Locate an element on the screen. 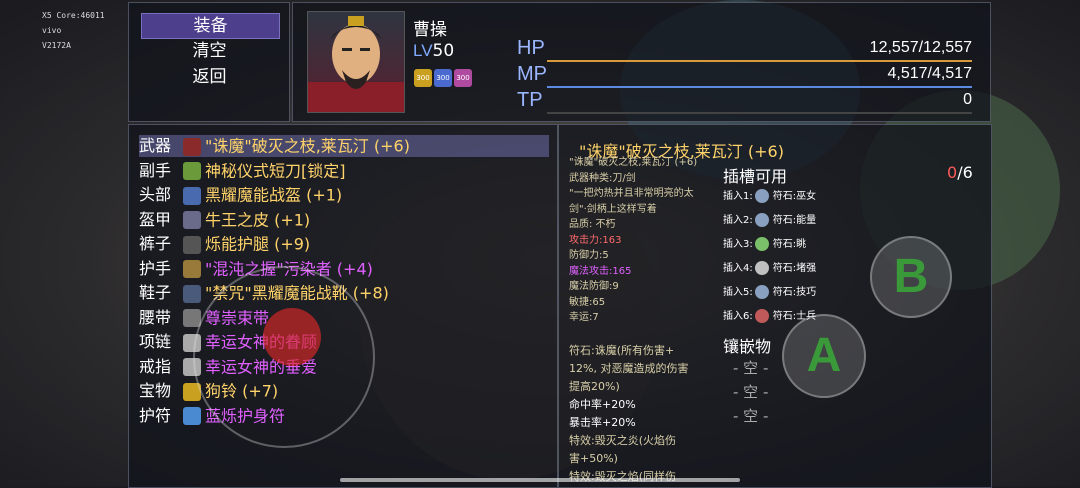 This screenshot has width=1080, height=488. detail-line: 魔法防御:9 is located at coordinates (594, 286).